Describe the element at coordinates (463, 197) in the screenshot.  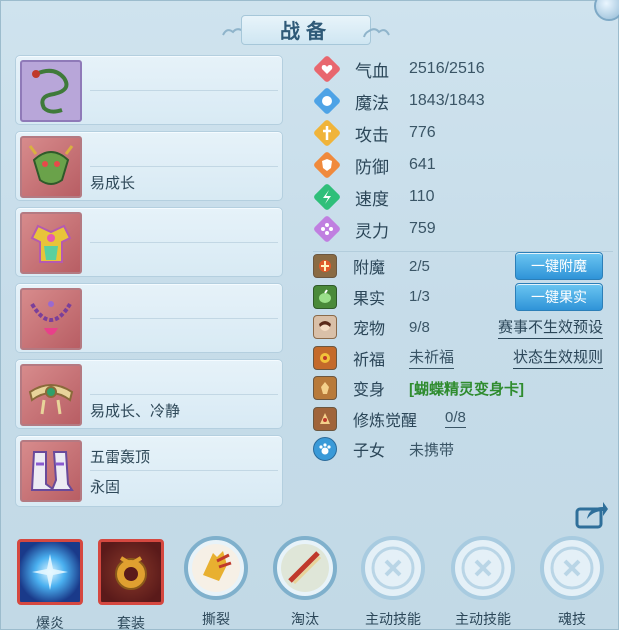
I see `stat-speed: 速度 110` at that location.